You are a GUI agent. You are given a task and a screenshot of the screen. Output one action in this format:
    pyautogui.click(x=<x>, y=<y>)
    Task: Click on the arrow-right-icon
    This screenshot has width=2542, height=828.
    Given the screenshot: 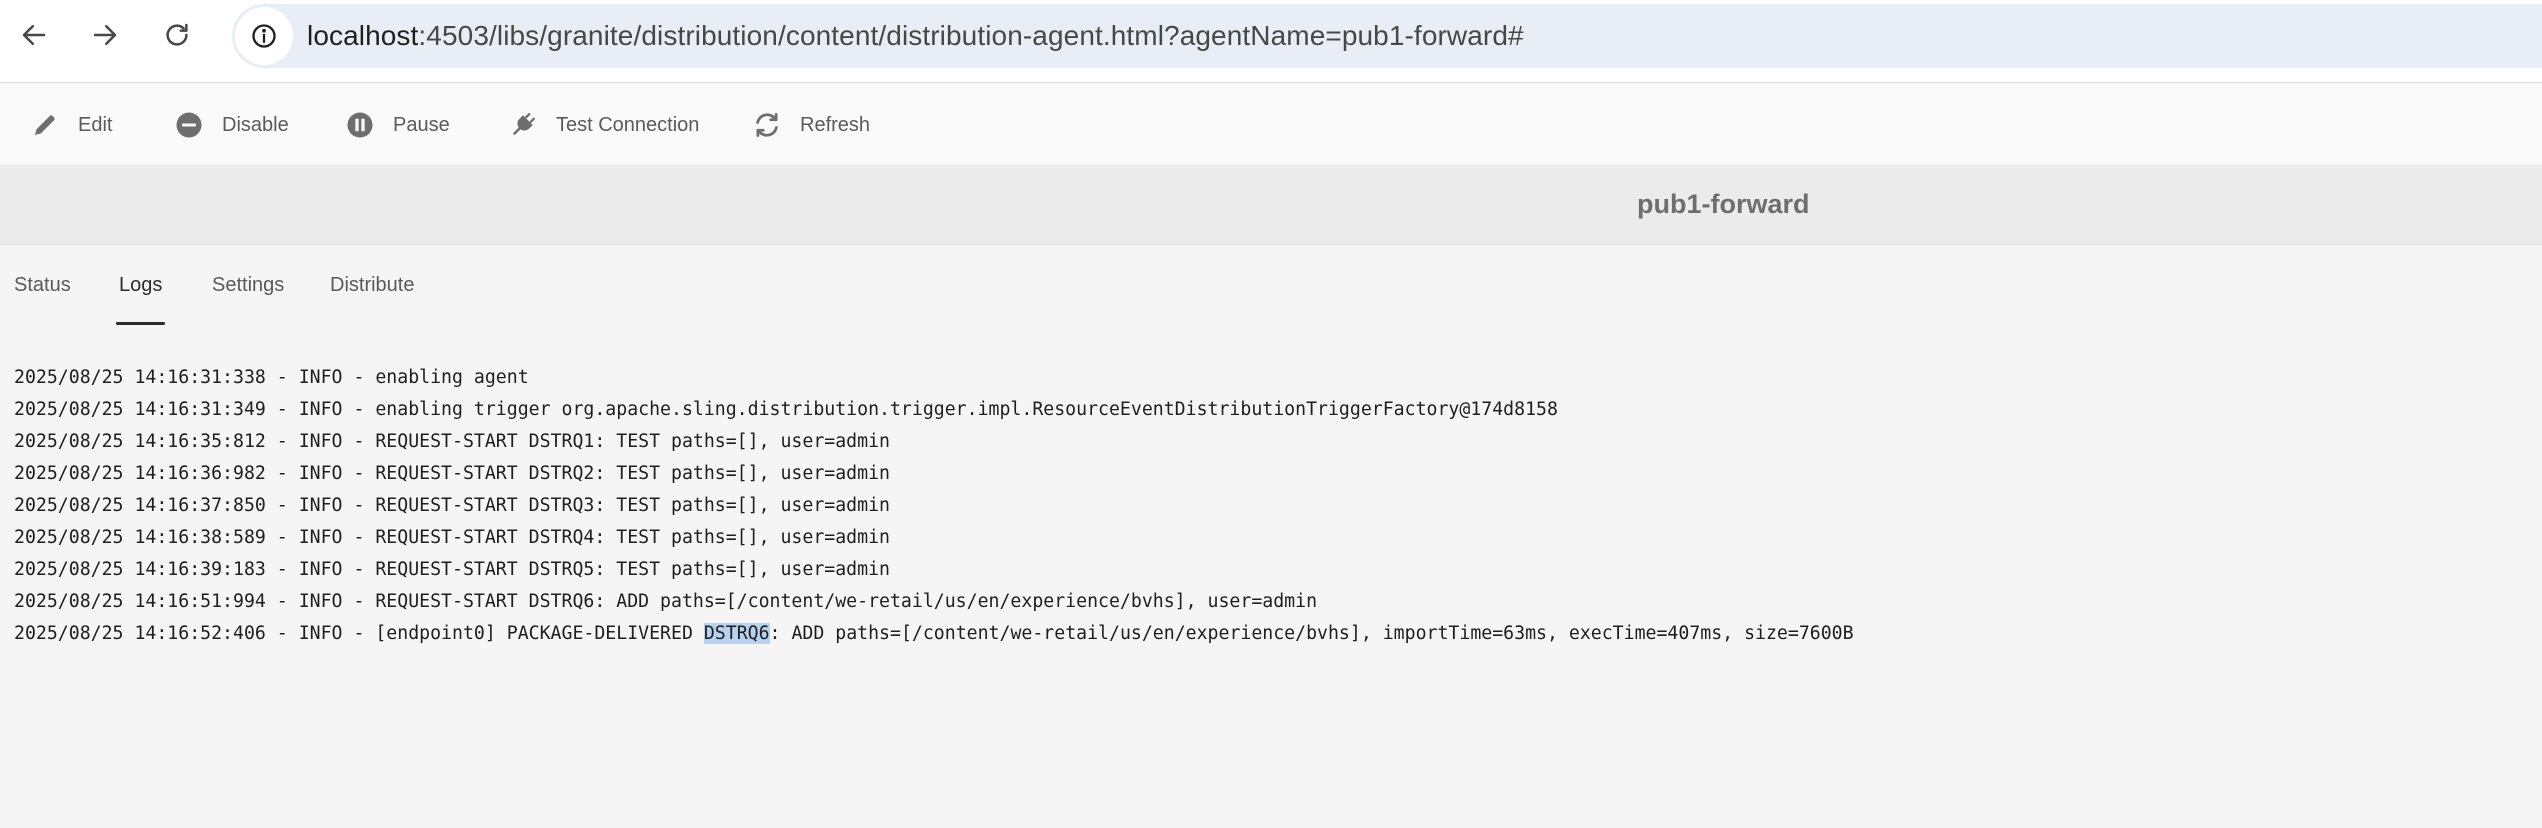 What is the action you would take?
    pyautogui.click(x=105, y=35)
    